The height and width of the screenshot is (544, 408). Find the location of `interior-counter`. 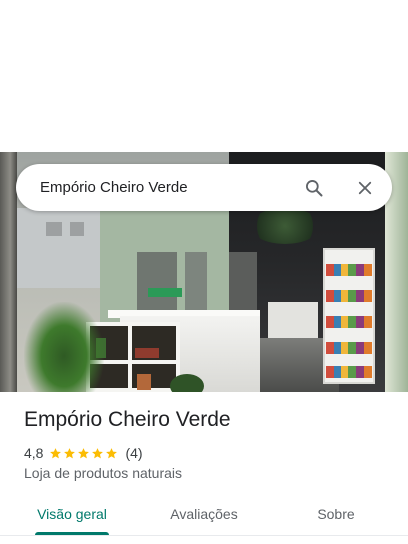

interior-counter is located at coordinates (293, 322).